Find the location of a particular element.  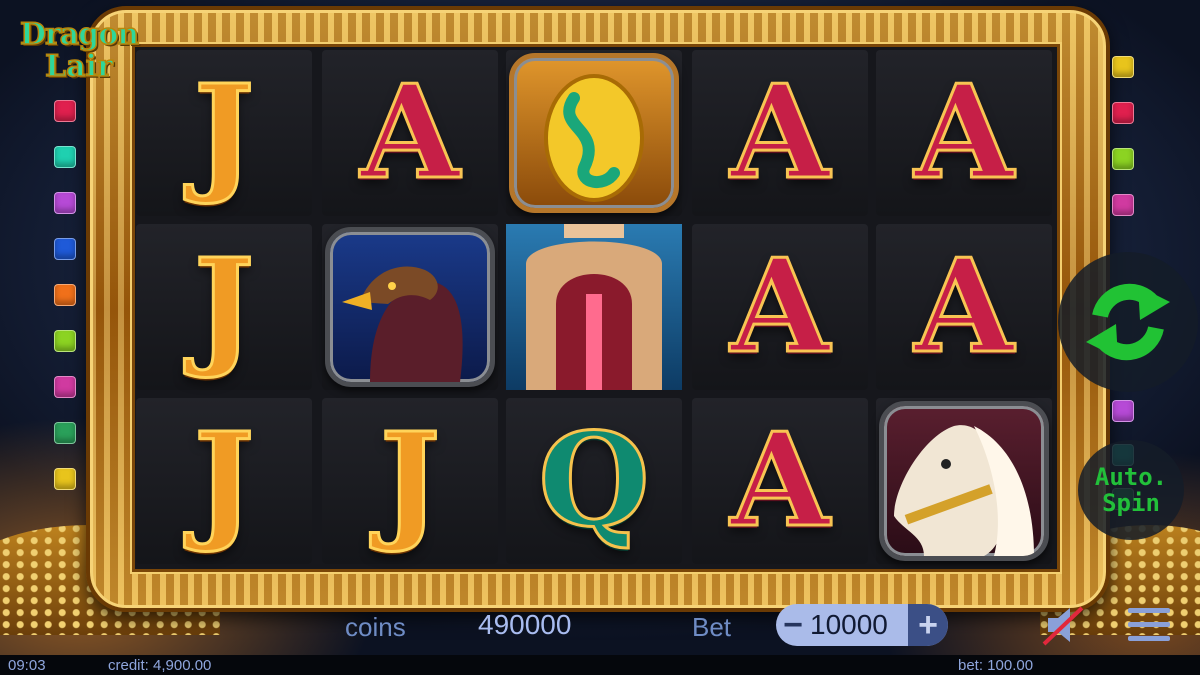

eagle-symbol is located at coordinates (410, 307).